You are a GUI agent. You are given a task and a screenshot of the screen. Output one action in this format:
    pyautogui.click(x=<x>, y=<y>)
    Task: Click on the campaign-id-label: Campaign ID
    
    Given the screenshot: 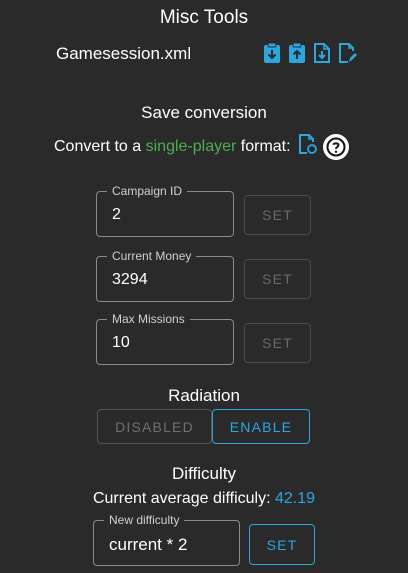 What is the action you would take?
    pyautogui.click(x=147, y=191)
    